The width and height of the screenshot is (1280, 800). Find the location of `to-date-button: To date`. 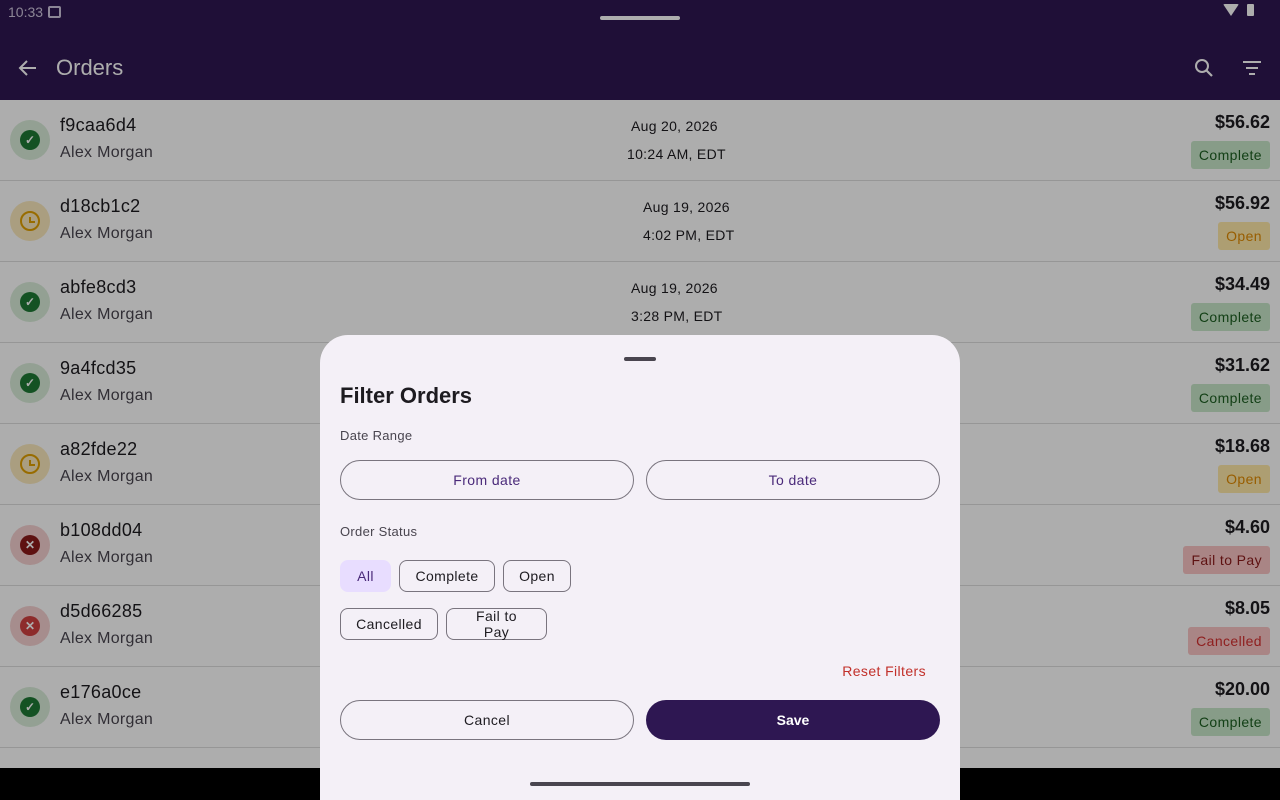

to-date-button: To date is located at coordinates (793, 480).